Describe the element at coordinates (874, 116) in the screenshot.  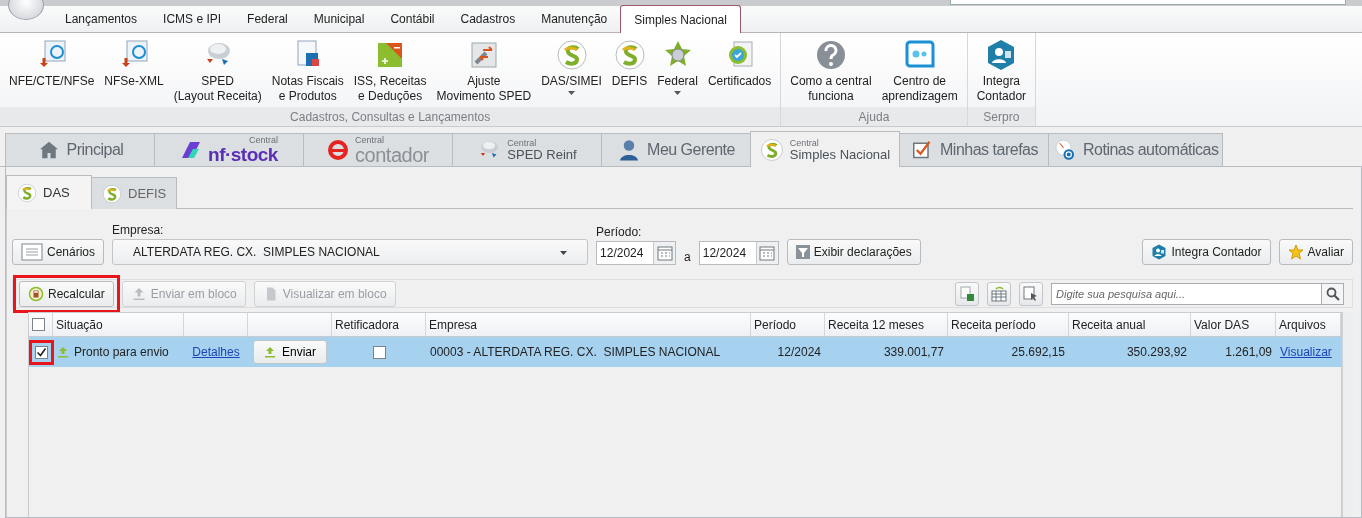
I see `group-label: Ajuda` at that location.